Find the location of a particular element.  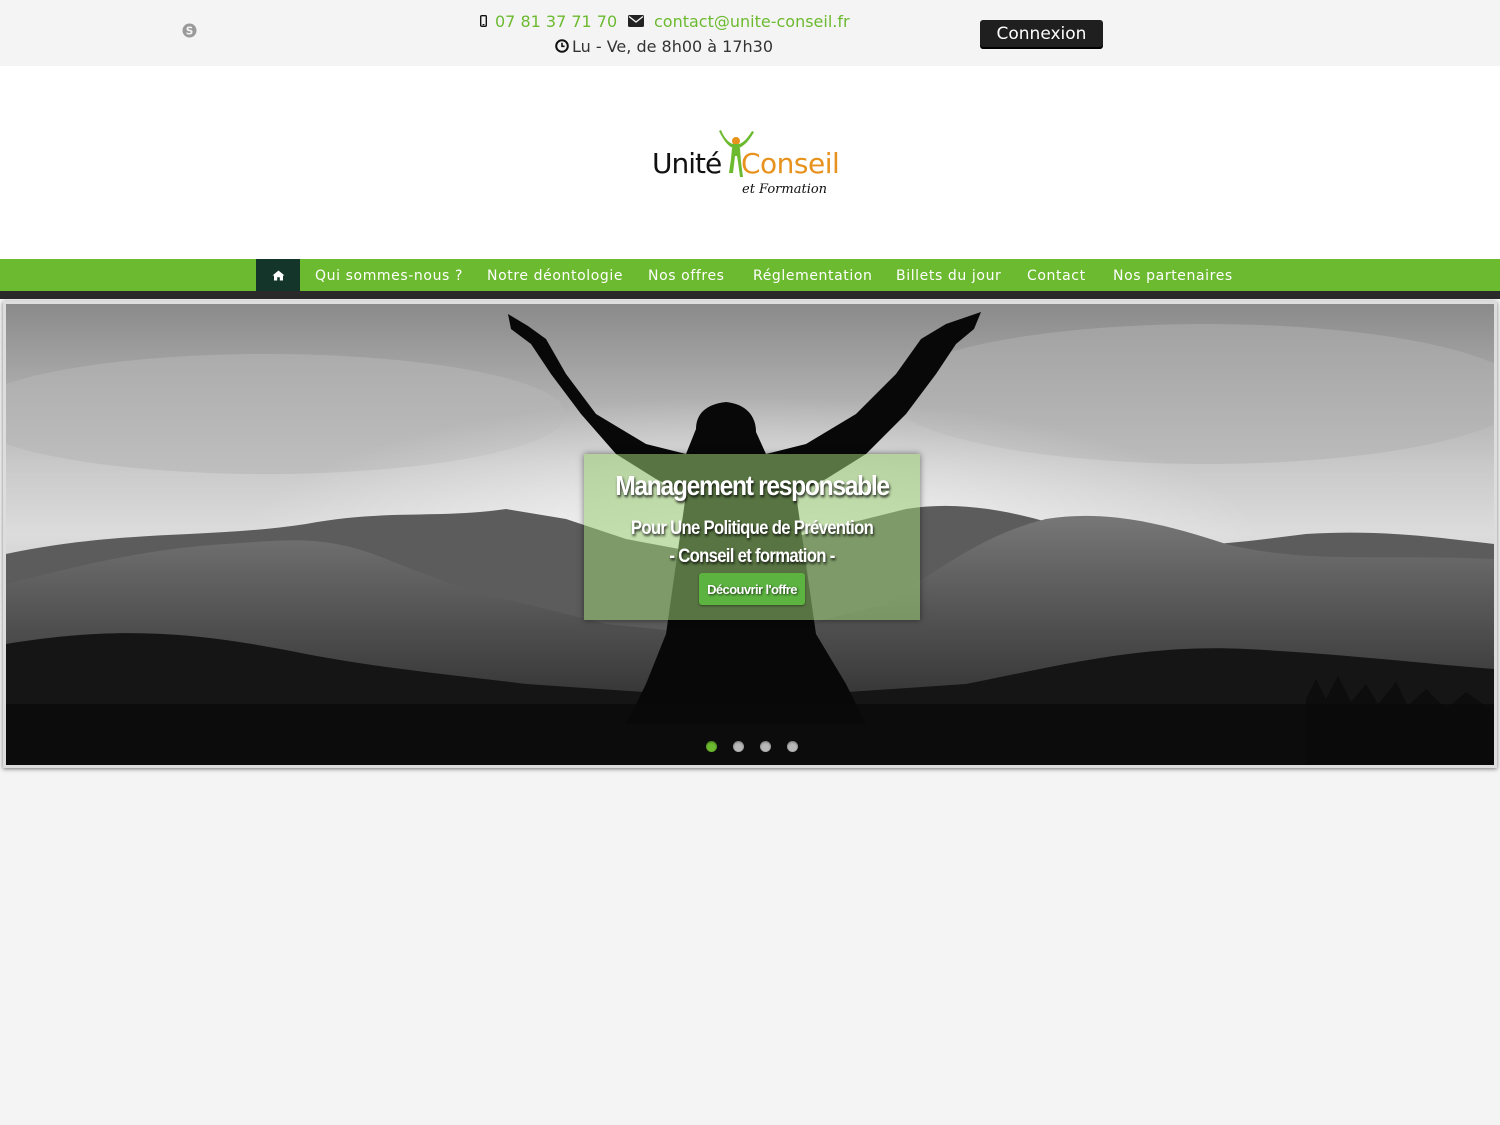

svg-text: S is located at coordinates (190, 31).